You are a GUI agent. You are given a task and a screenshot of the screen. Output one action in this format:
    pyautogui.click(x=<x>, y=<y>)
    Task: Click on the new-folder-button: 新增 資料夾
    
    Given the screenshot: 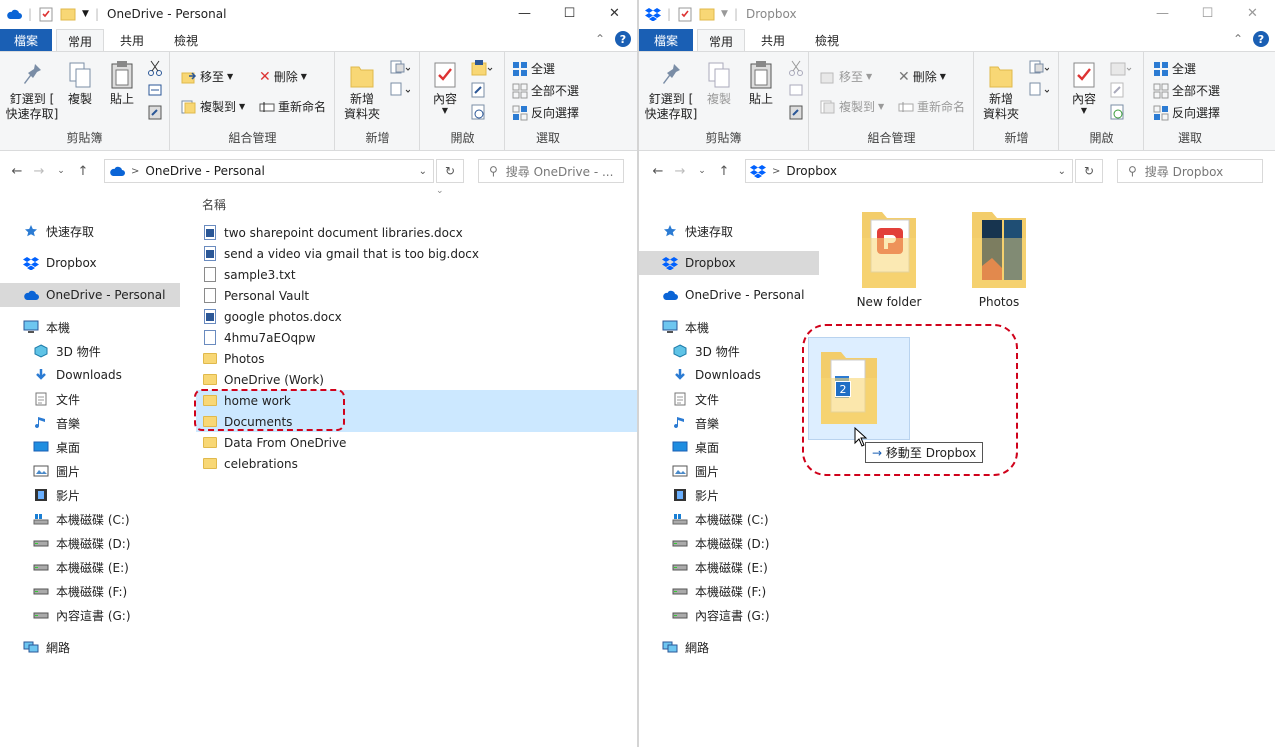 What is the action you would take?
    pyautogui.click(x=362, y=90)
    